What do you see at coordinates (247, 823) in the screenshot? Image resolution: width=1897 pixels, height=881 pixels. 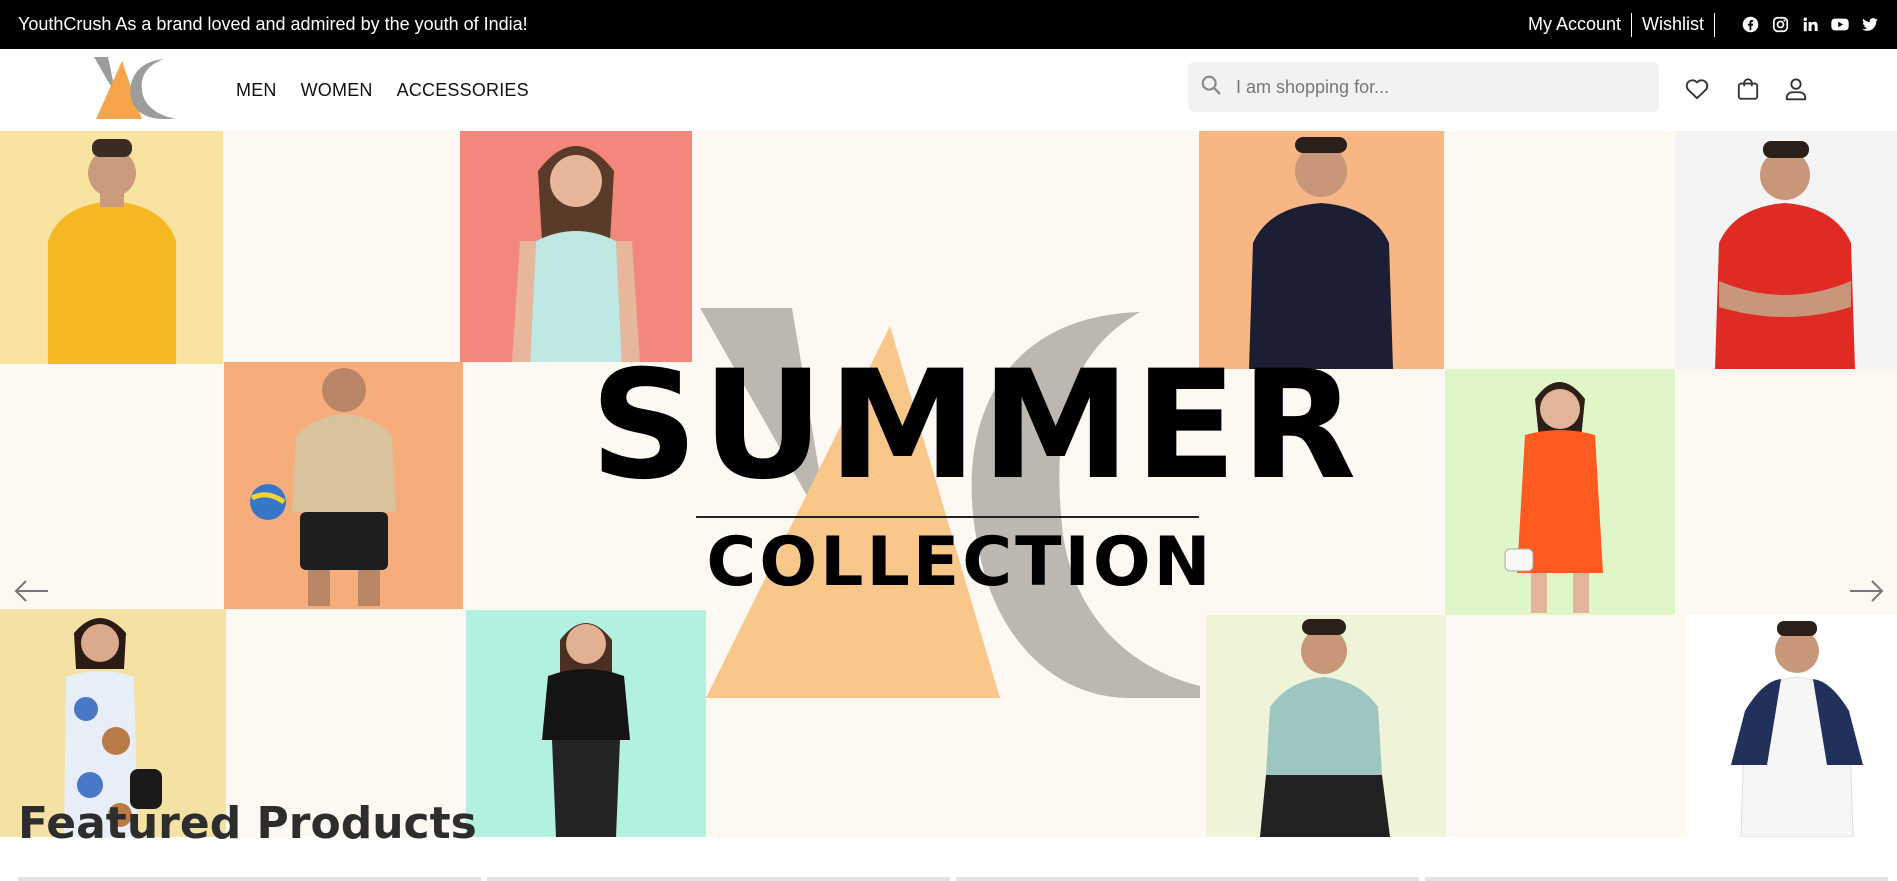 I see `featured-products-title: Featured Products` at bounding box center [247, 823].